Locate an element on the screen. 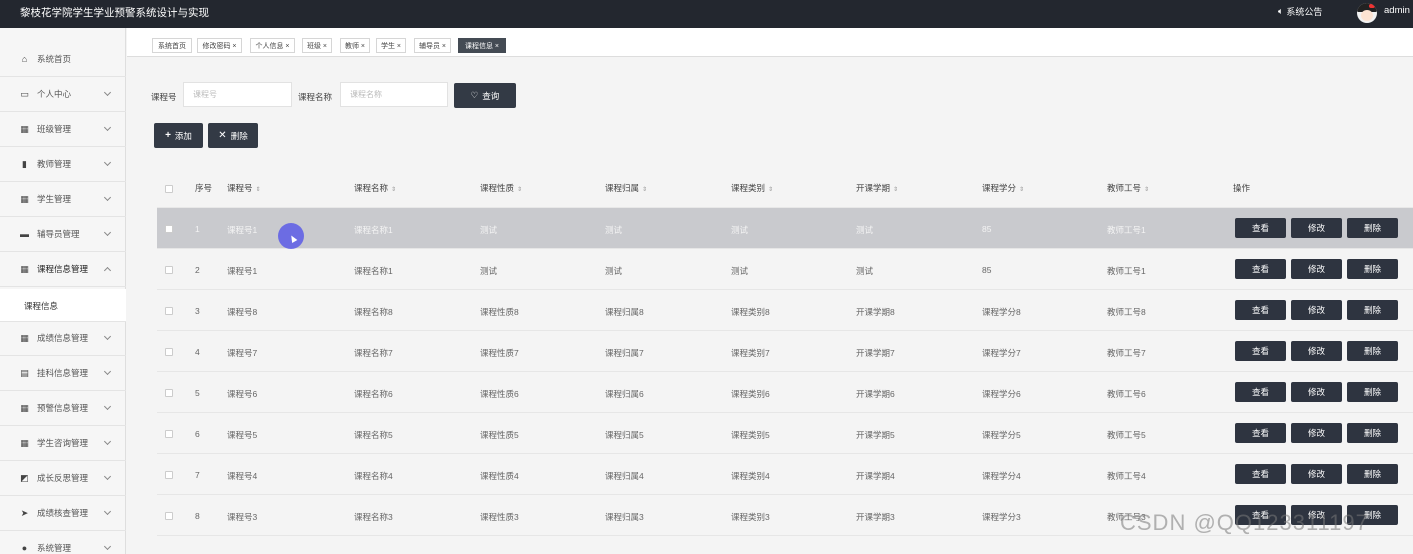 This screenshot has width=1413, height=554. sidebar-item-10: ▦ 预警信息管理 is located at coordinates (63, 408).